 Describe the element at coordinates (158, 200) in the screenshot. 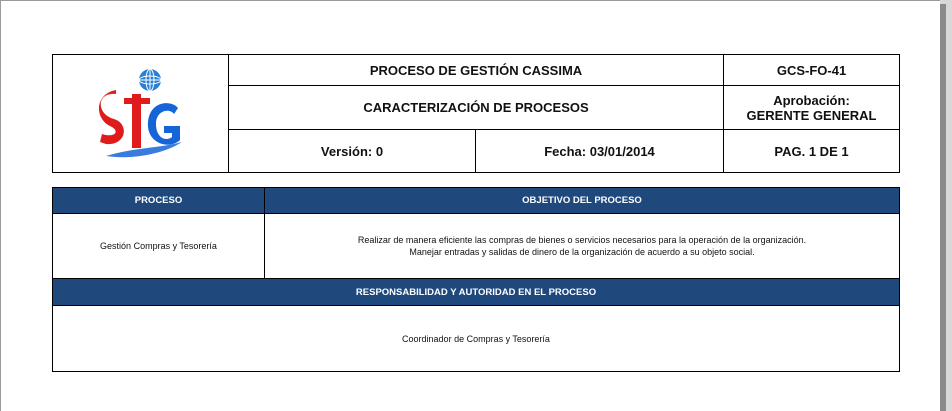

I see `process-header: PROCESO` at that location.